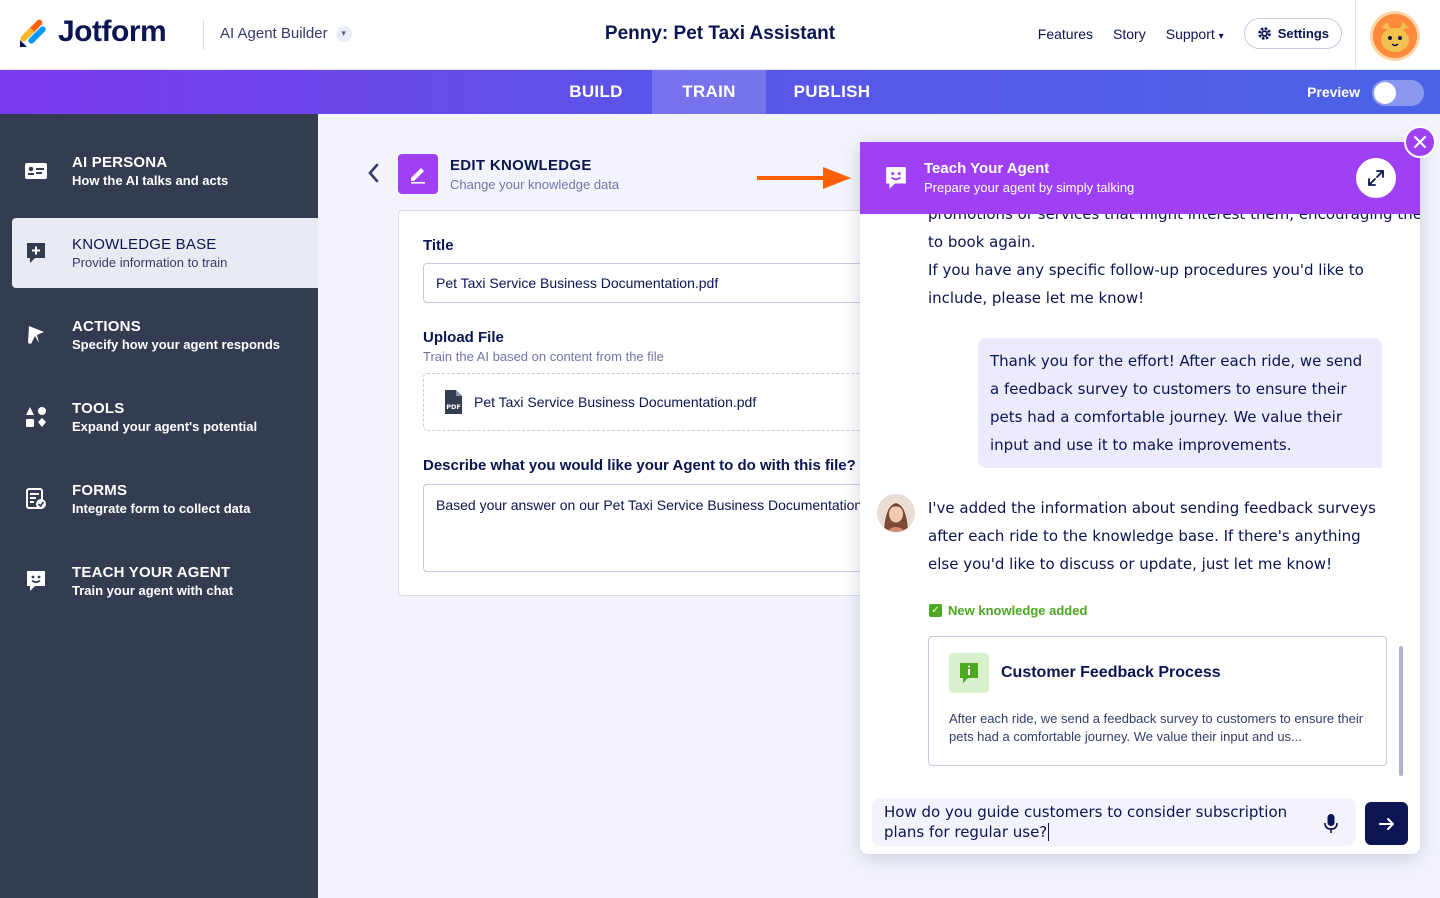 The width and height of the screenshot is (1440, 898). I want to click on header-divider, so click(203, 35).